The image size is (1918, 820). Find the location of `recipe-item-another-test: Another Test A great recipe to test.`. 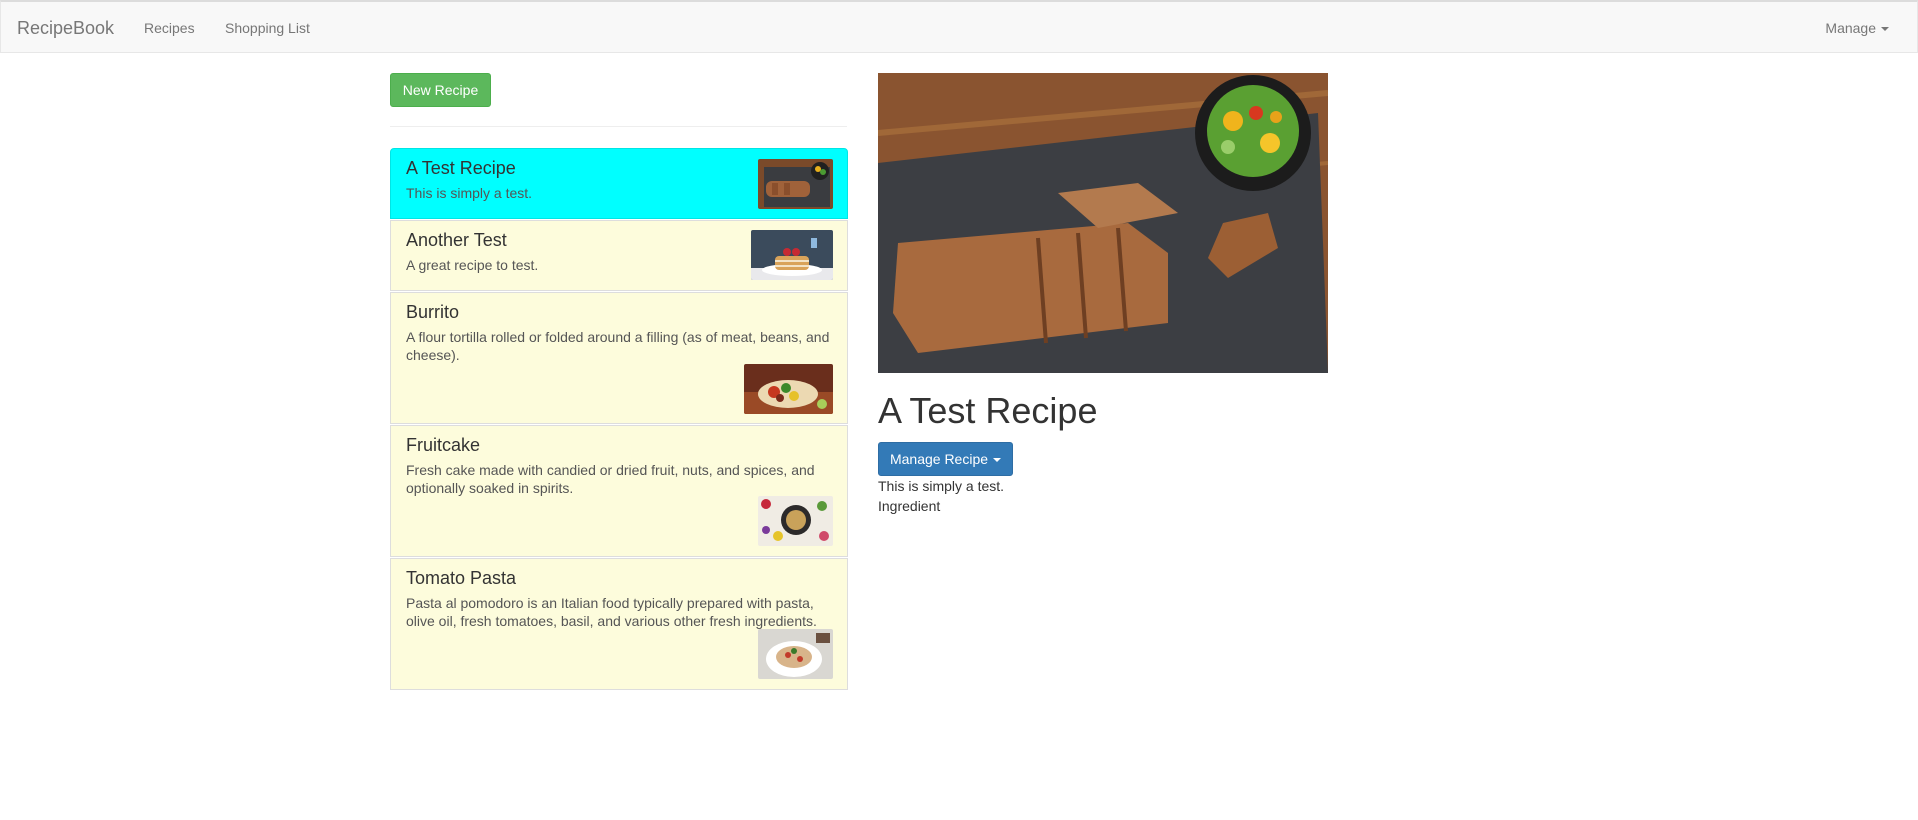

recipe-item-another-test: Another Test A great recipe to test. is located at coordinates (619, 255).